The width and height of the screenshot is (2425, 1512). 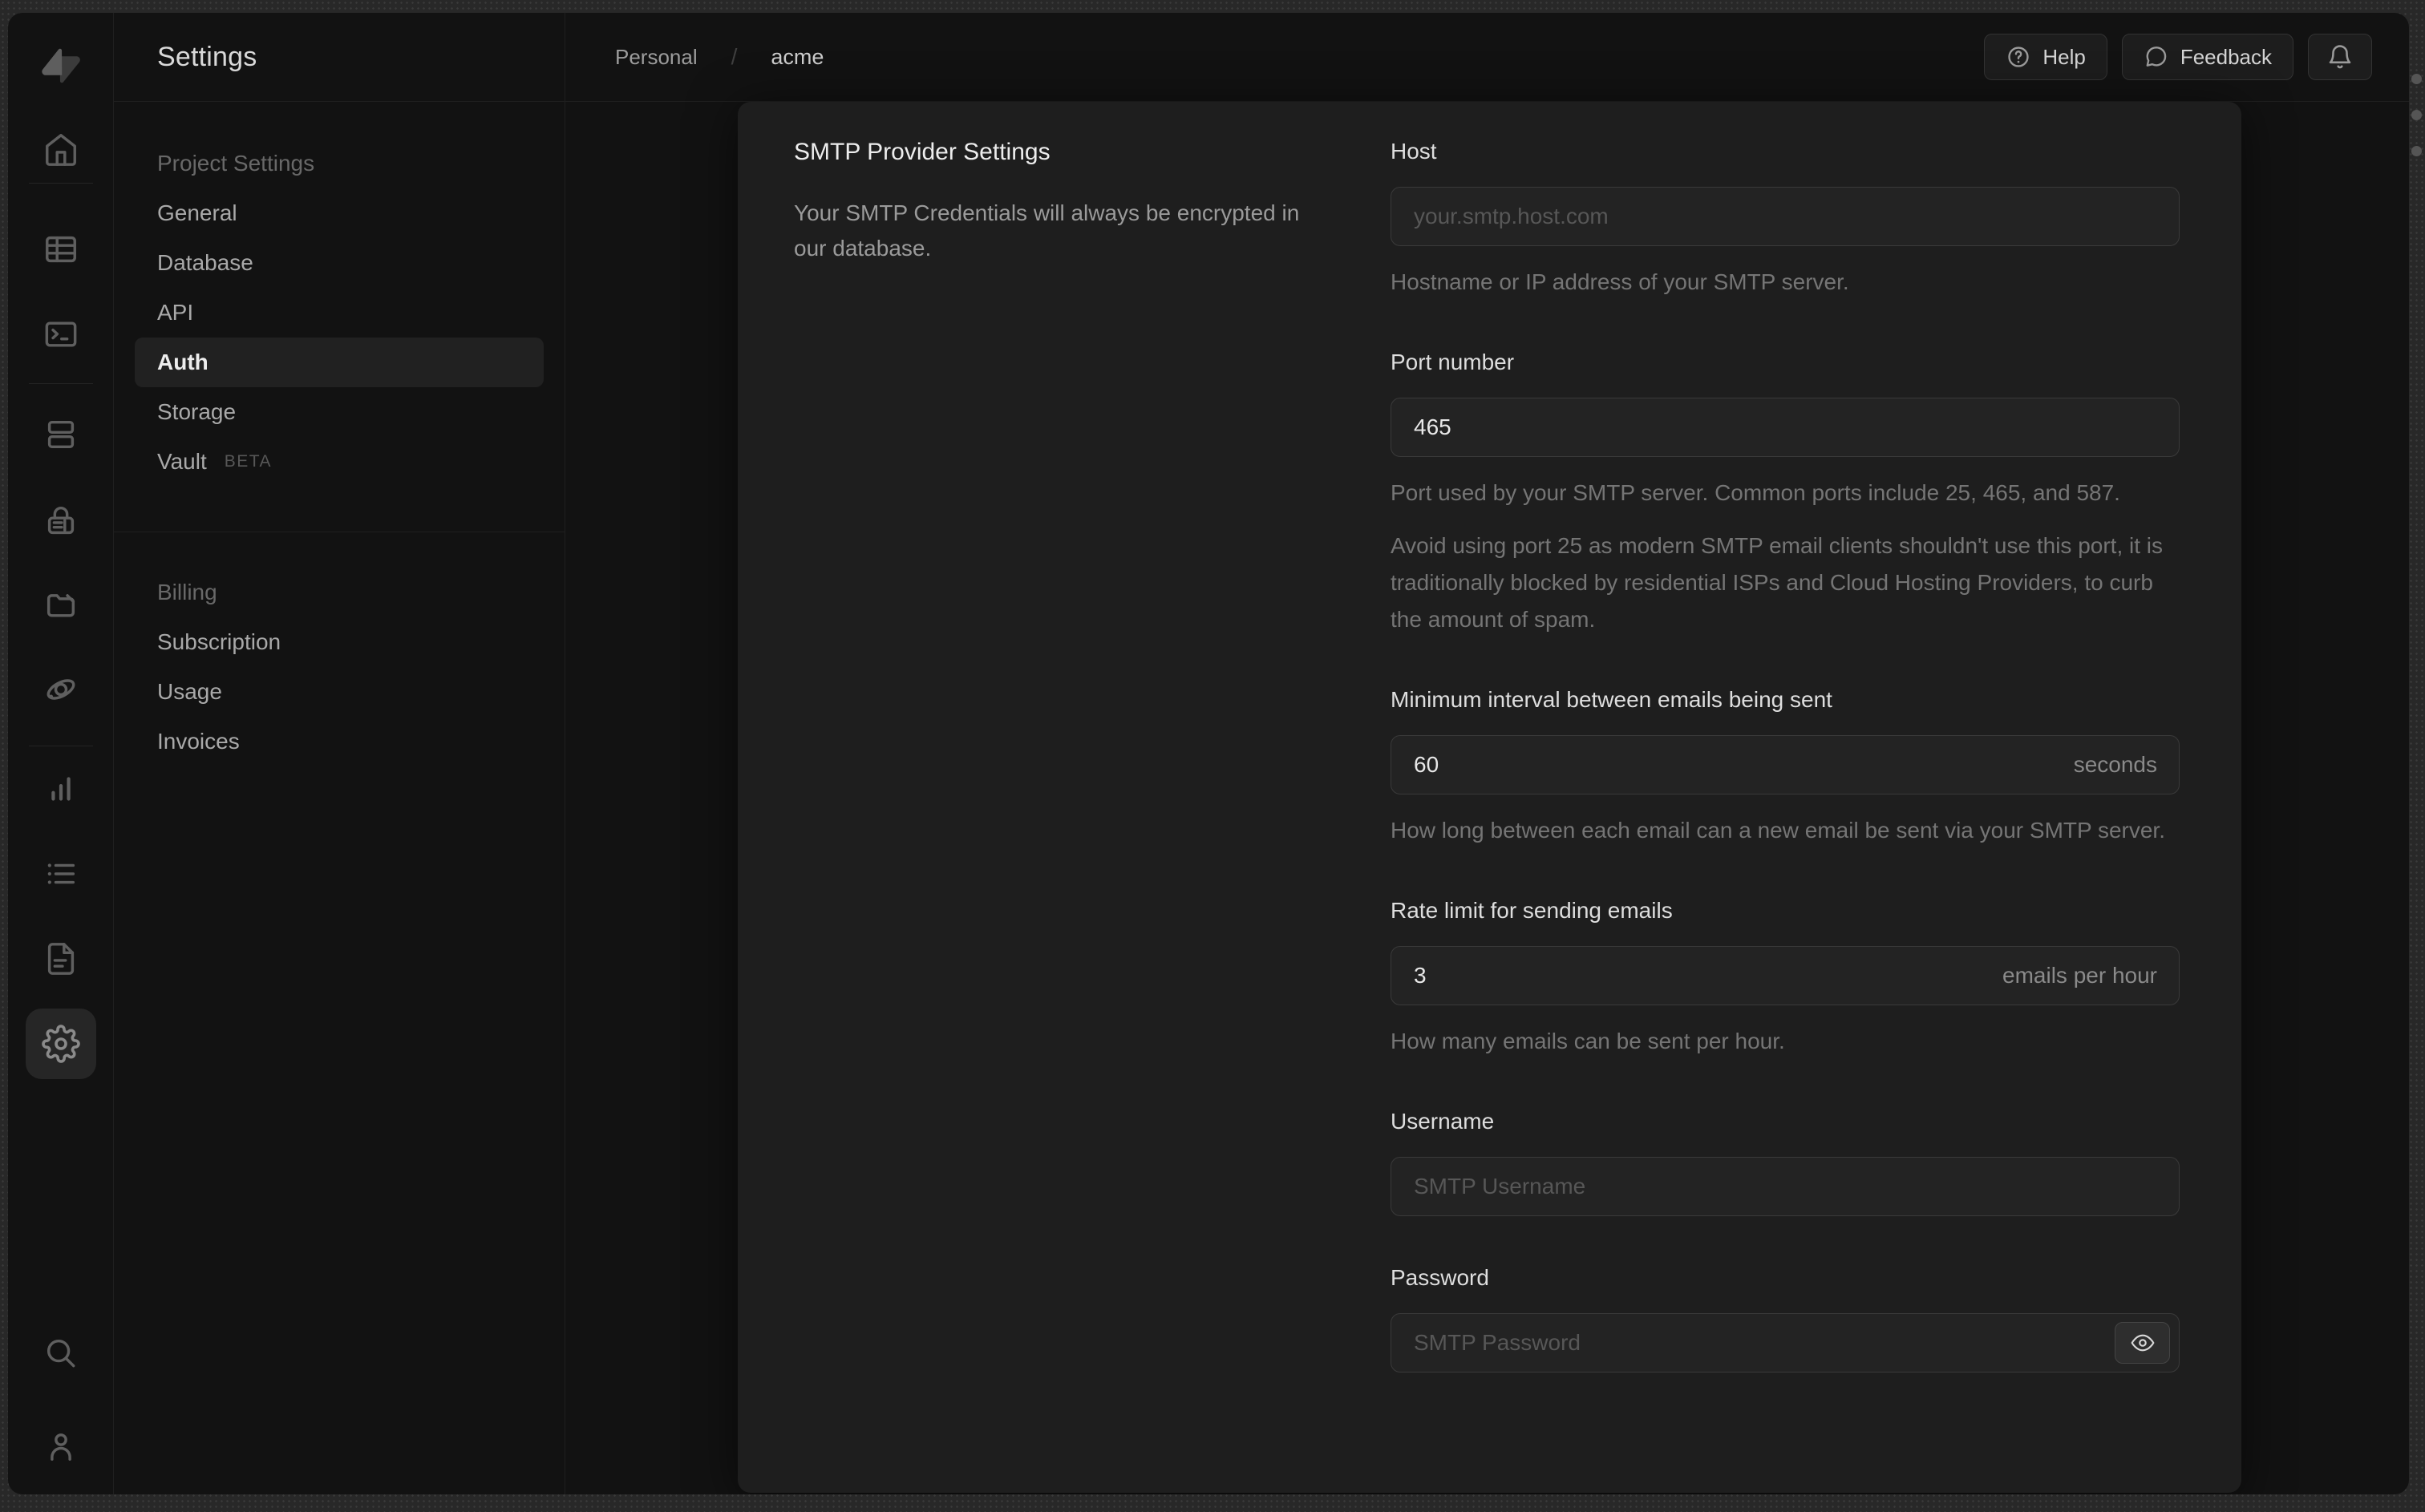 I want to click on sidebar-item-settings, so click(x=60, y=1044).